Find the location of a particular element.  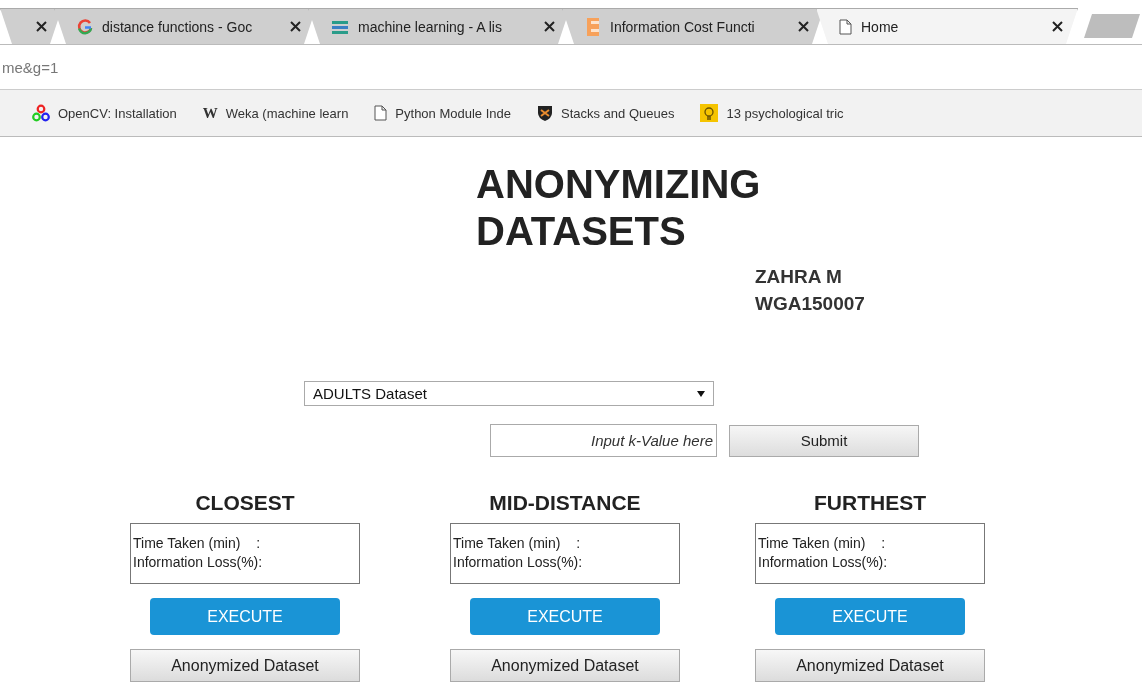

colored-ring-icon is located at coordinates (85, 26).